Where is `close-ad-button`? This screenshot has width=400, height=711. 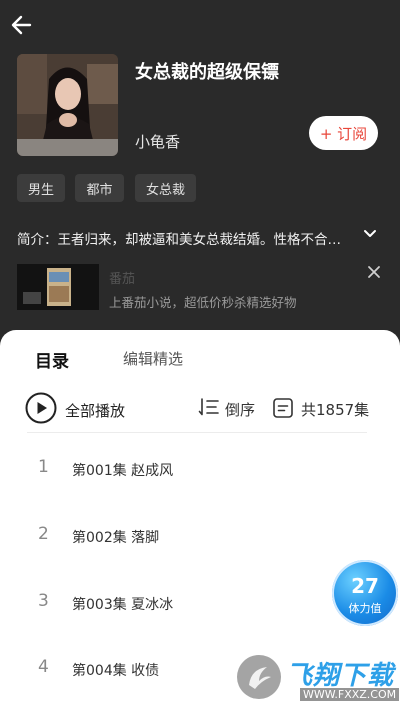
close-ad-button is located at coordinates (374, 272).